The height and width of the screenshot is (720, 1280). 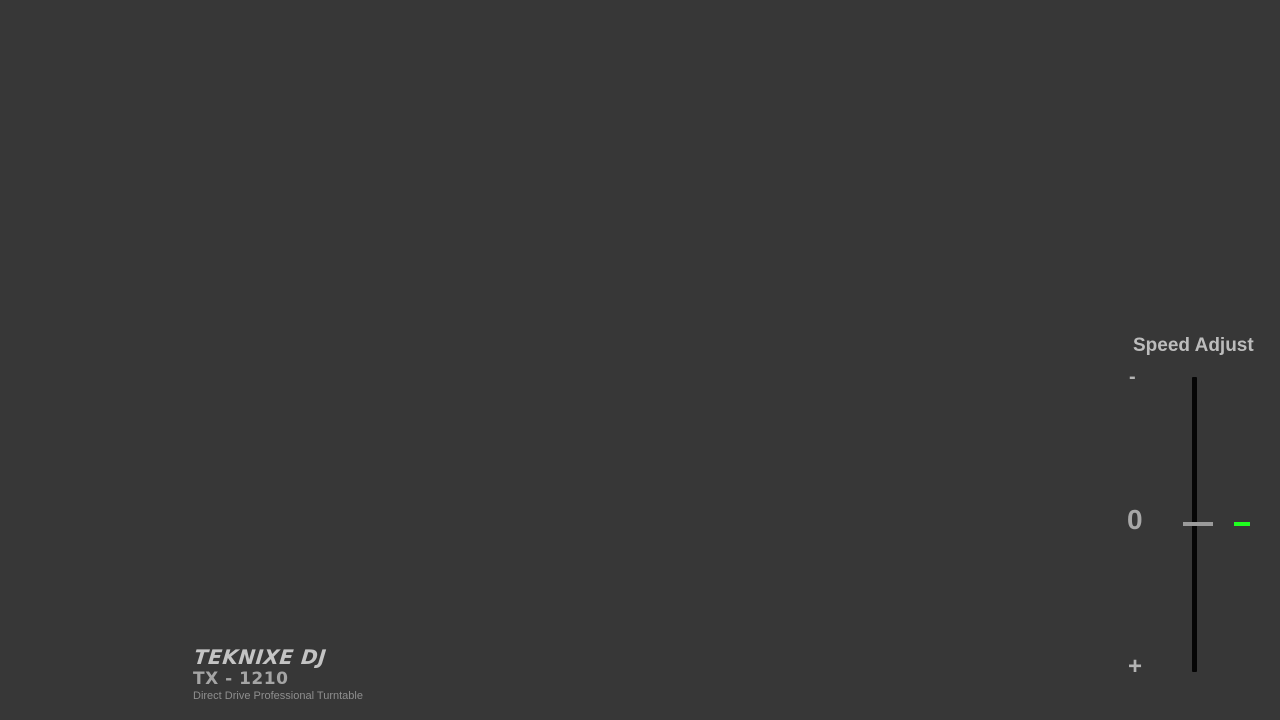 What do you see at coordinates (1242, 524) in the screenshot?
I see `pitch-center-indicator` at bounding box center [1242, 524].